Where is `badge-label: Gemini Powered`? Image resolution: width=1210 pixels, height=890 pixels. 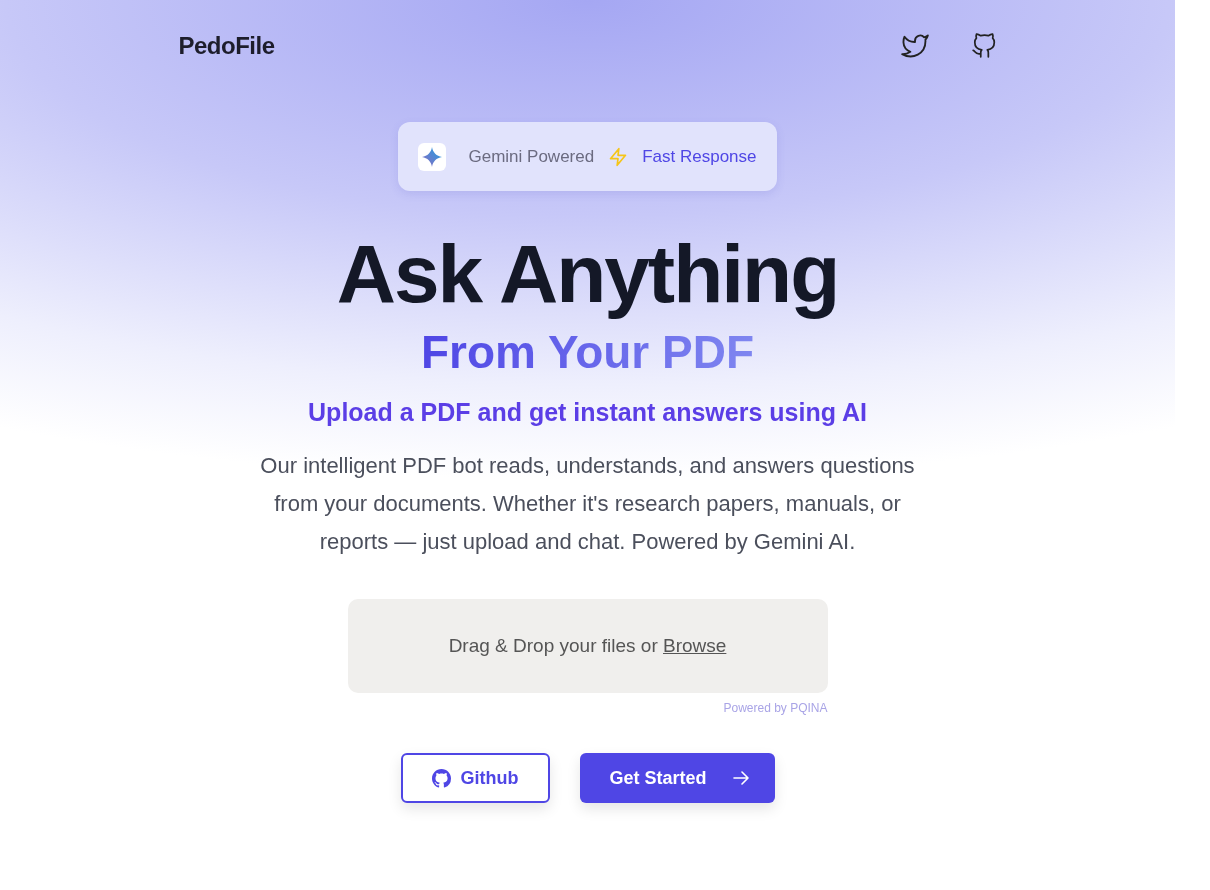
badge-label: Gemini Powered is located at coordinates (531, 156).